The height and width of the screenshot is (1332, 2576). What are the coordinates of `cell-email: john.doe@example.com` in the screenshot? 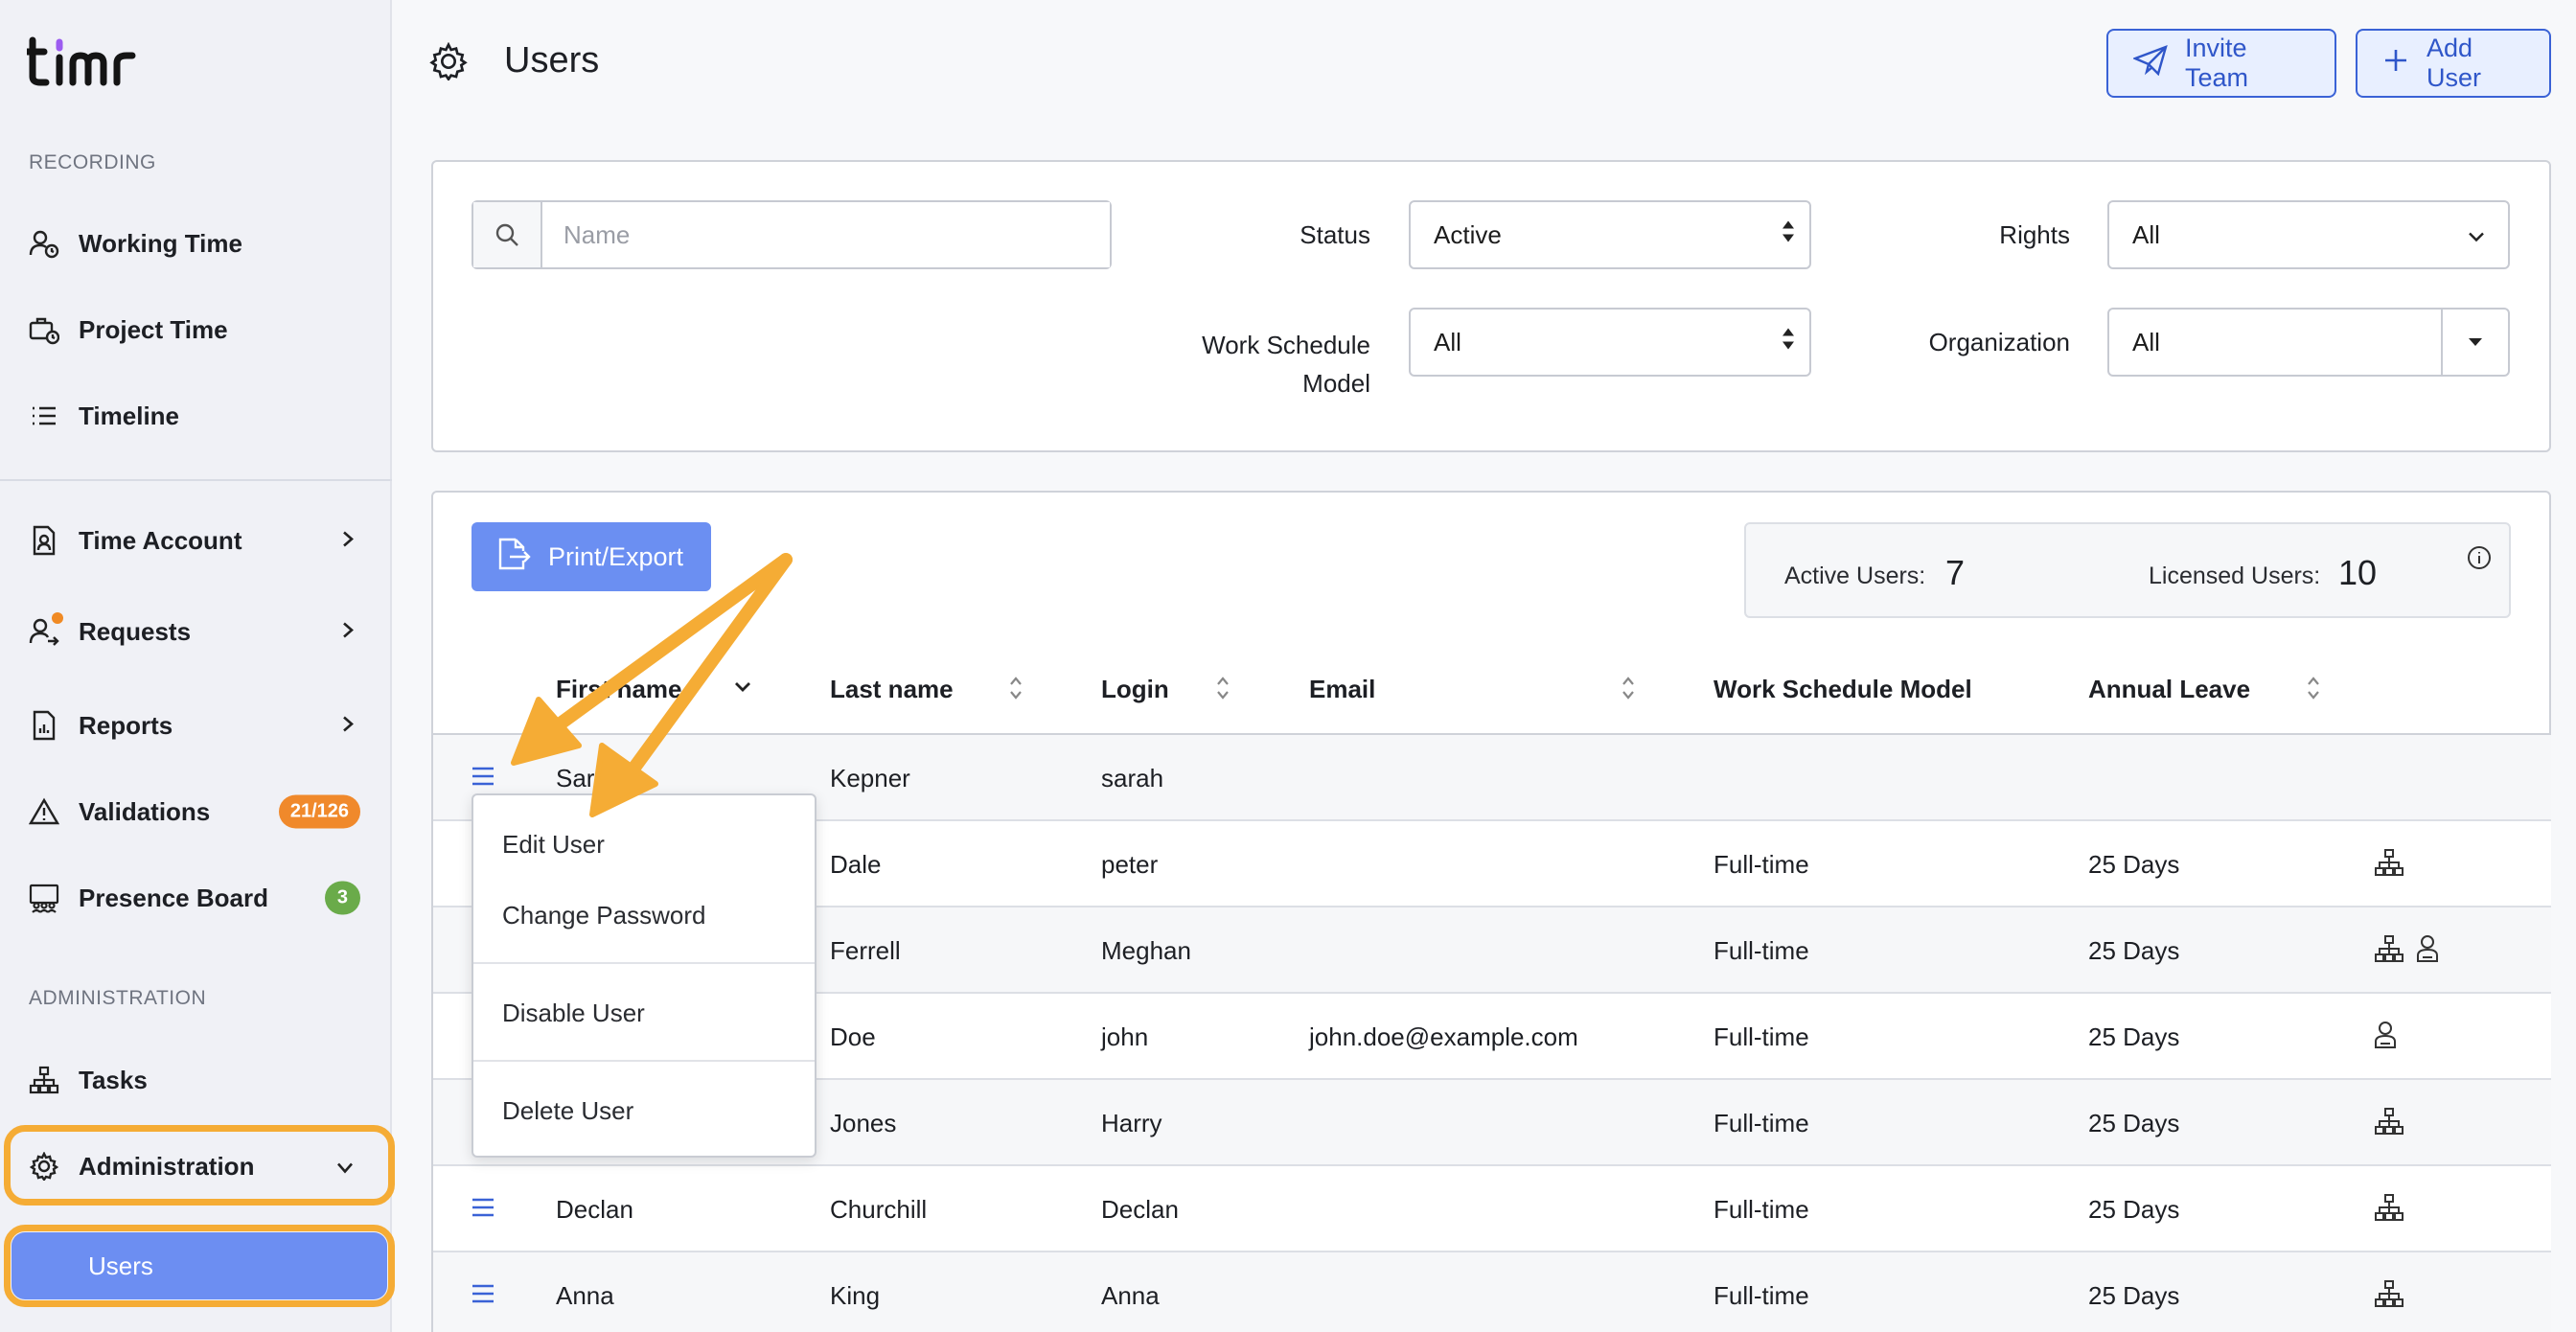 It's located at (1443, 1036).